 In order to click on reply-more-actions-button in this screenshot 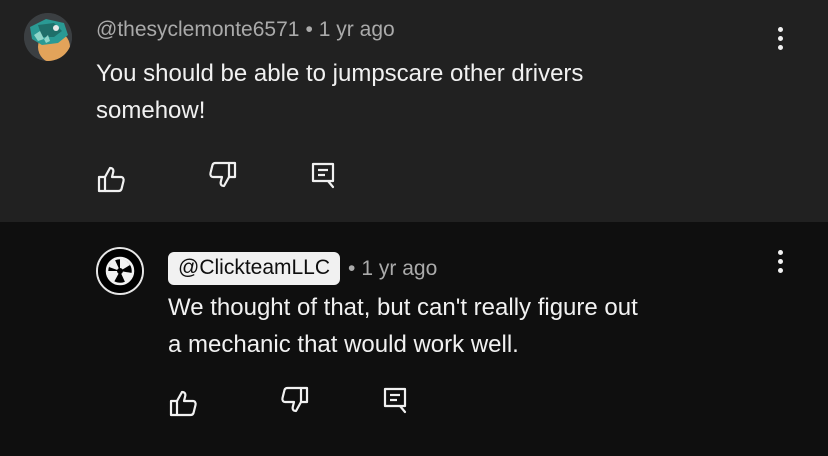, I will do `click(780, 261)`.